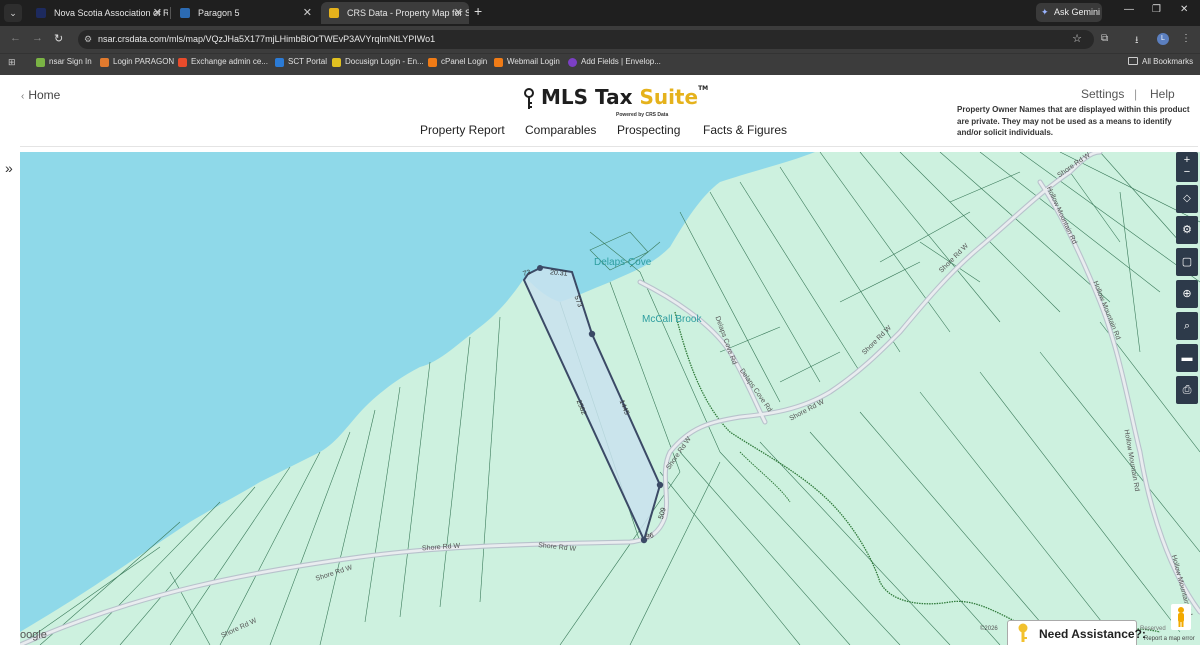 This screenshot has height=645, width=1200. Describe the element at coordinates (560, 130) in the screenshot. I see `nav-comparables: Comparables` at that location.